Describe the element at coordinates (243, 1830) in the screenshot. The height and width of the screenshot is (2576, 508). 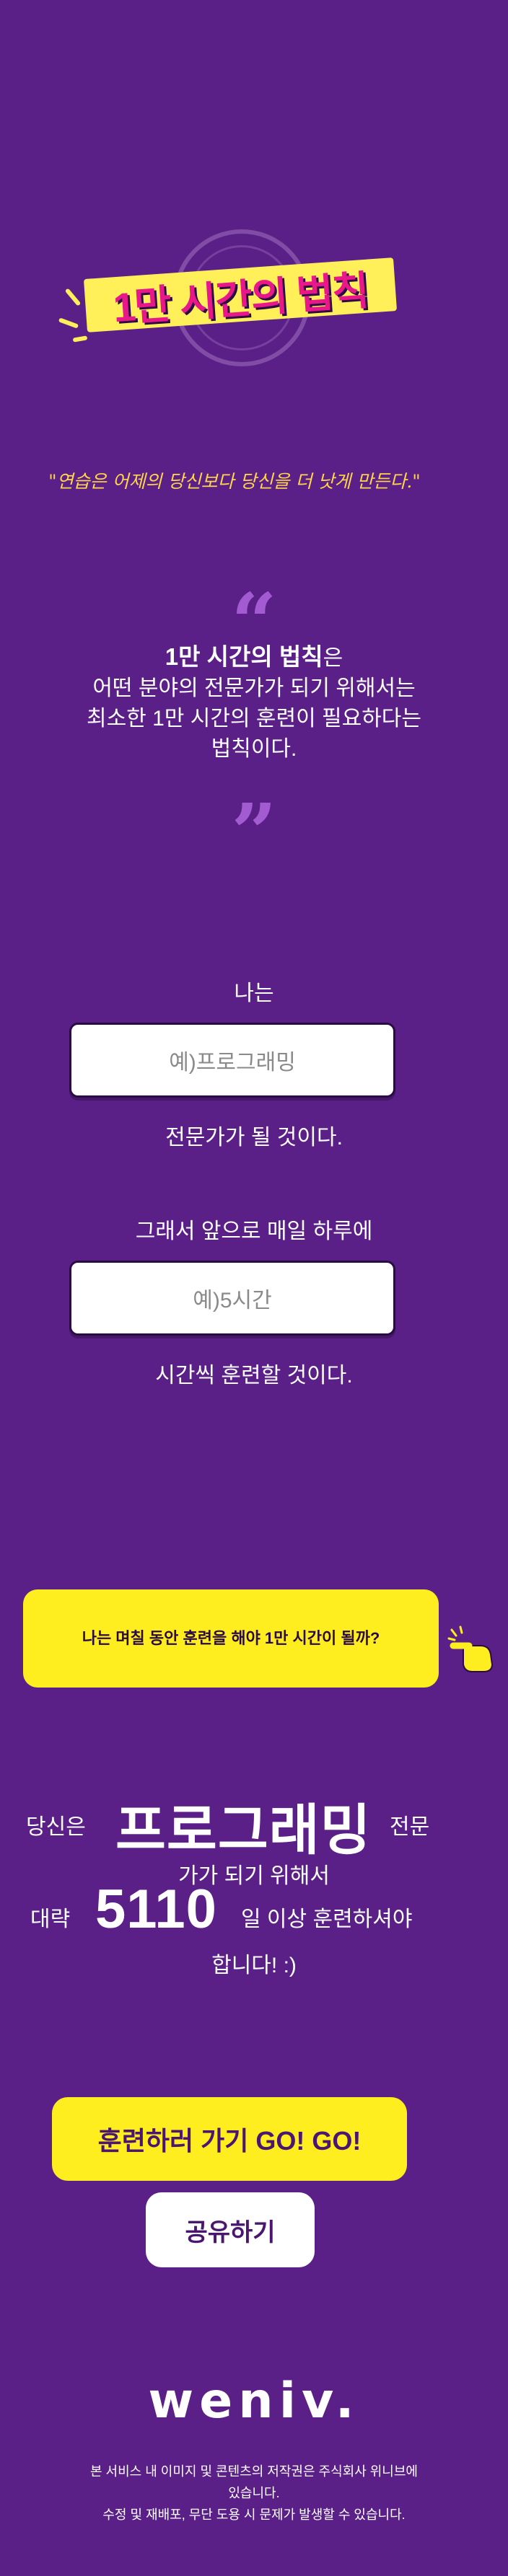
I see `result-field-text: 프로그래밍` at that location.